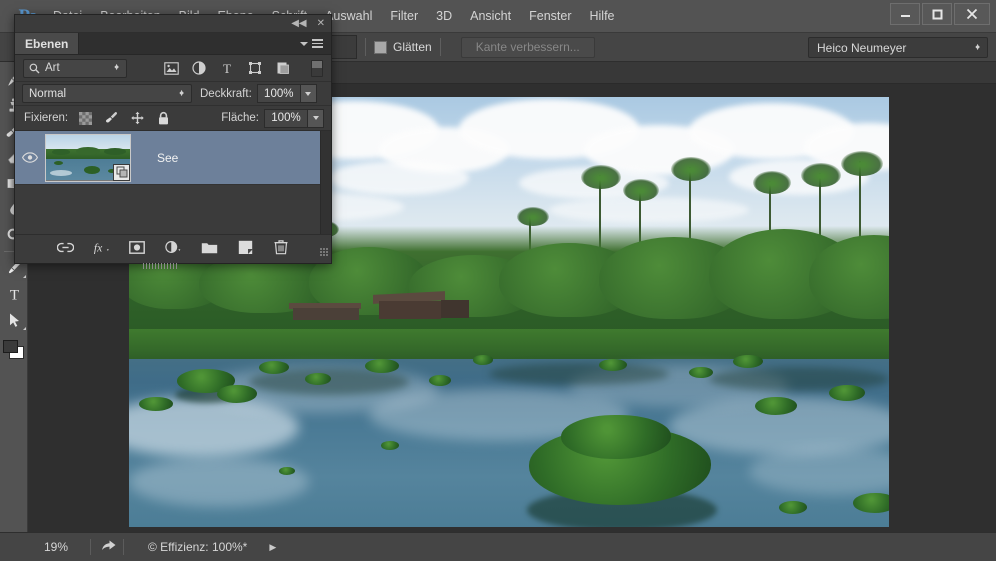  Describe the element at coordinates (286, 118) in the screenshot. I see `fill-value: 100%` at that location.